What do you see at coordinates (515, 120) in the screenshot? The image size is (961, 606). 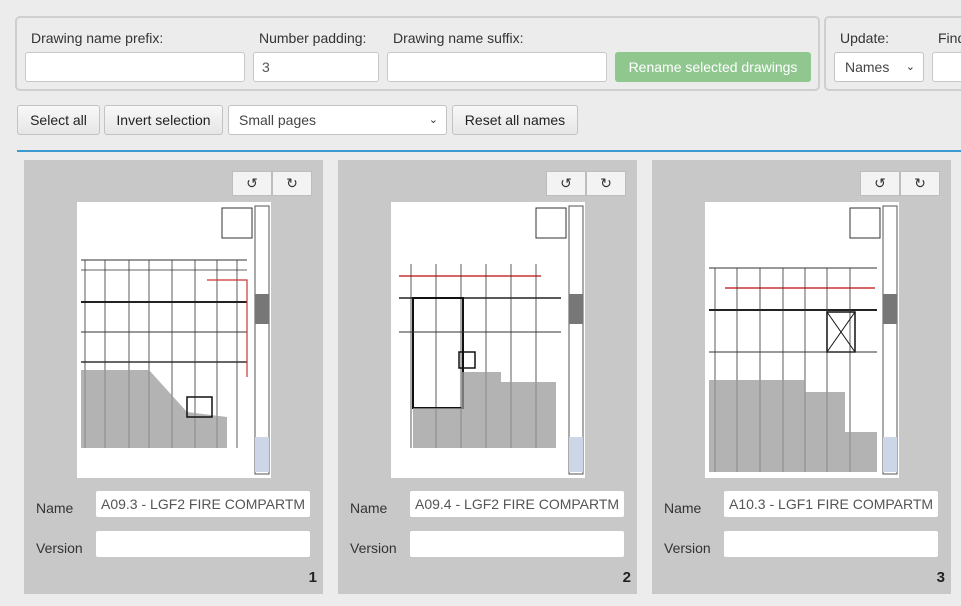 I see `reset-names-button: Reset all names` at bounding box center [515, 120].